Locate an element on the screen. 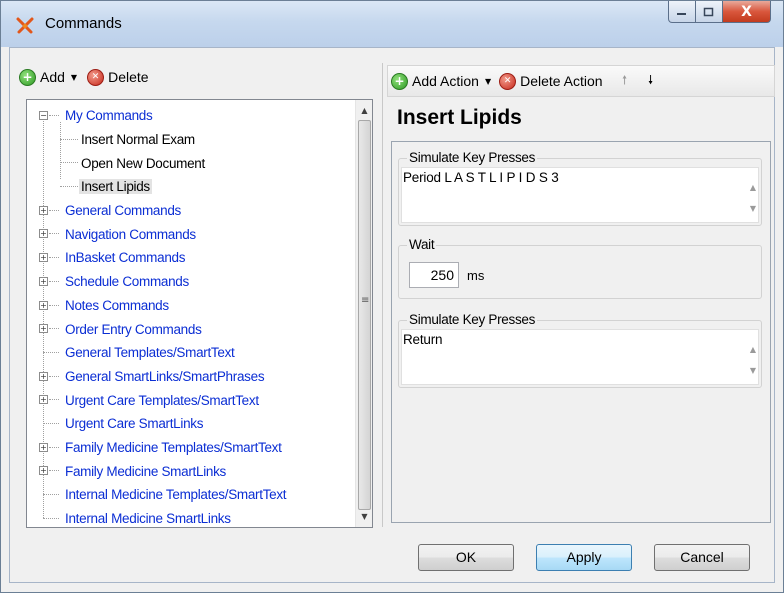 The height and width of the screenshot is (593, 784). tree-item-my-commands: − My Commands is located at coordinates (191, 116).